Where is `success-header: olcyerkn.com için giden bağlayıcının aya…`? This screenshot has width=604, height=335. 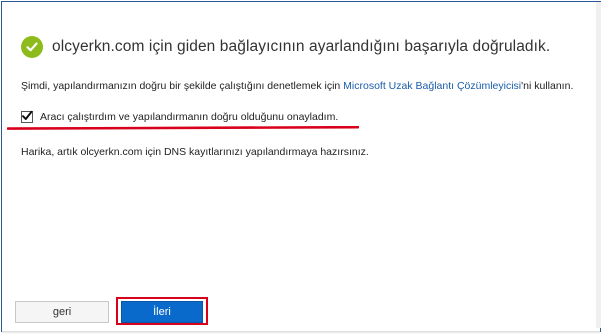
success-header: olcyerkn.com için giden bağlayıcının aya… is located at coordinates (285, 47).